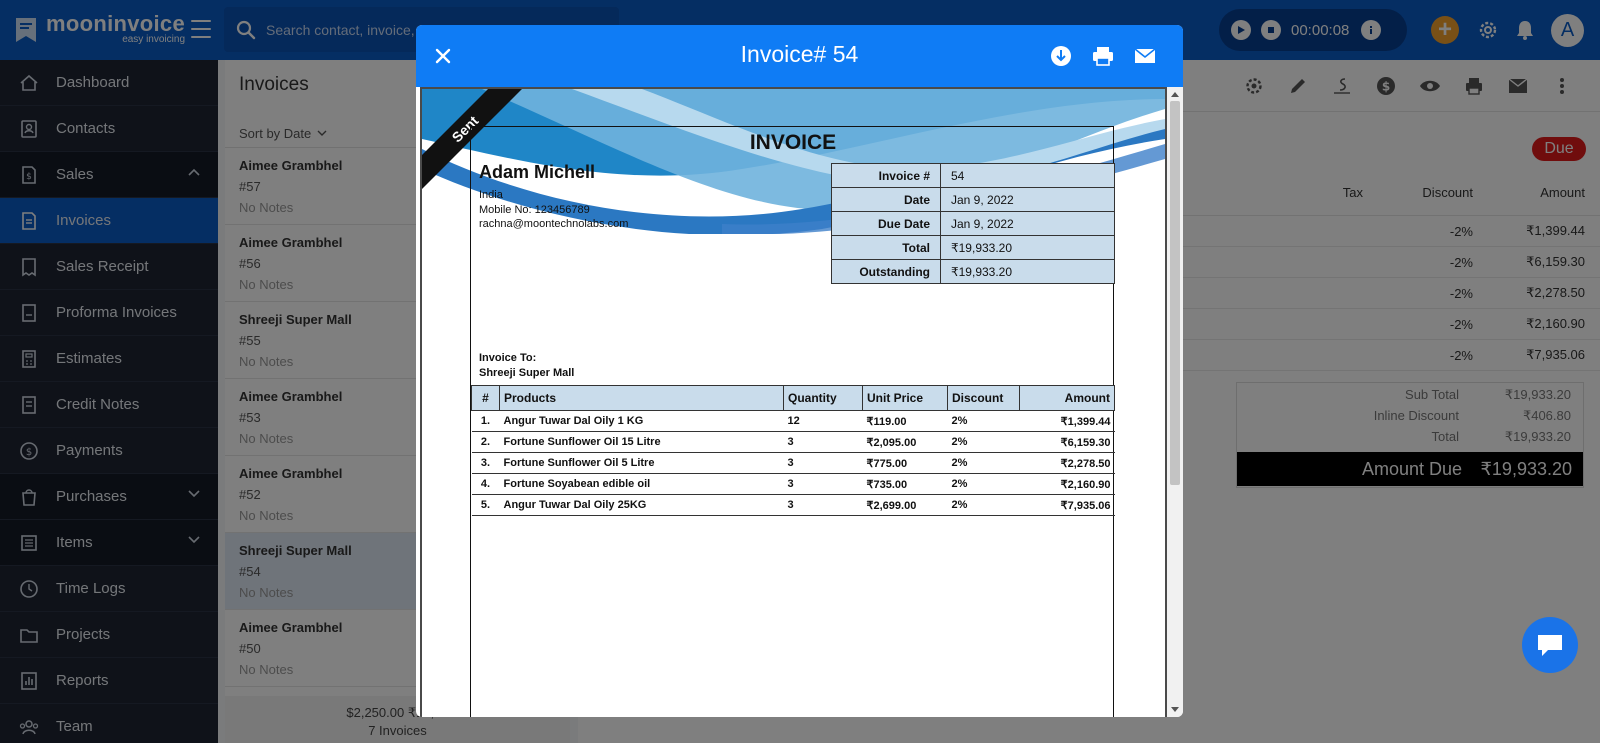  I want to click on meta-row: Due Date Jan 9, 2022, so click(973, 223).